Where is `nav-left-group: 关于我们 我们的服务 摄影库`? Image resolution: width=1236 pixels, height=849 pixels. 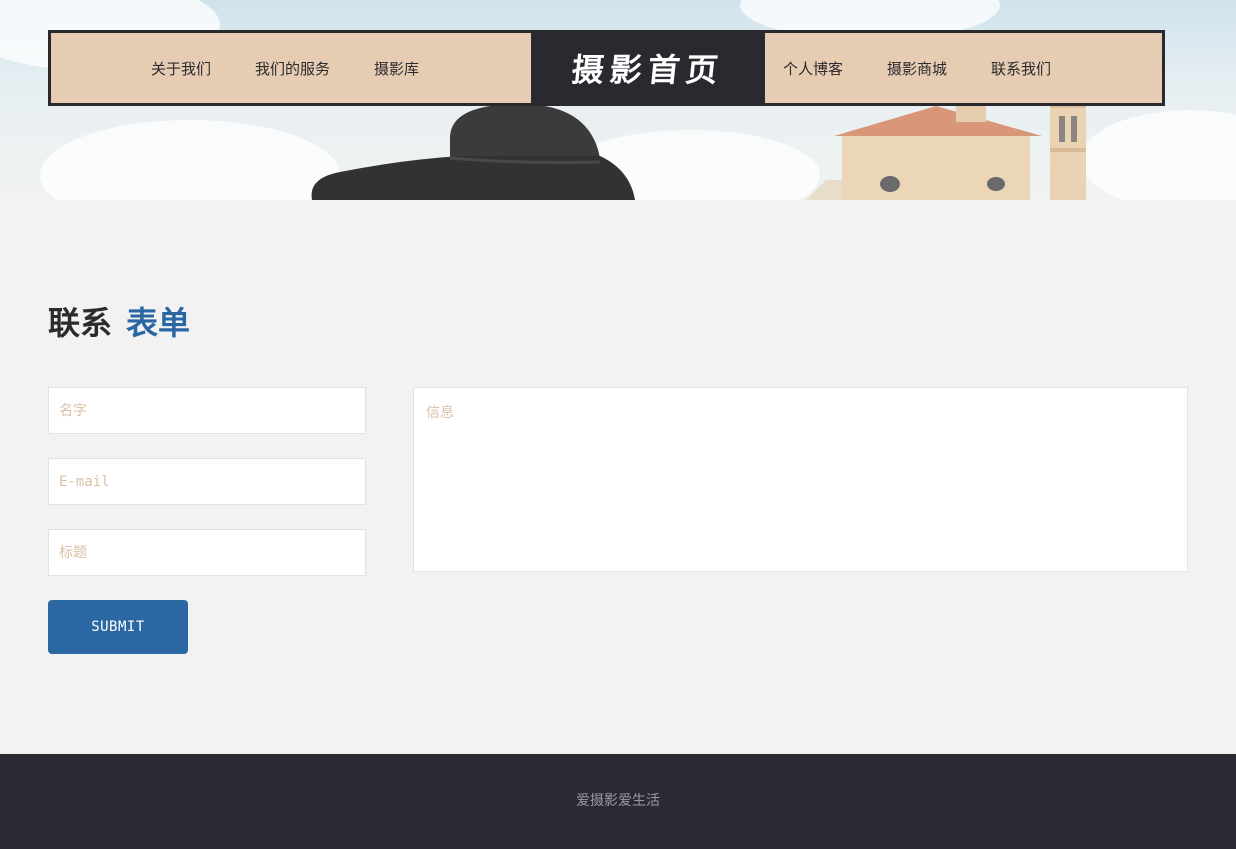
nav-left-group: 关于我们 我们的服务 摄影库 is located at coordinates (291, 68).